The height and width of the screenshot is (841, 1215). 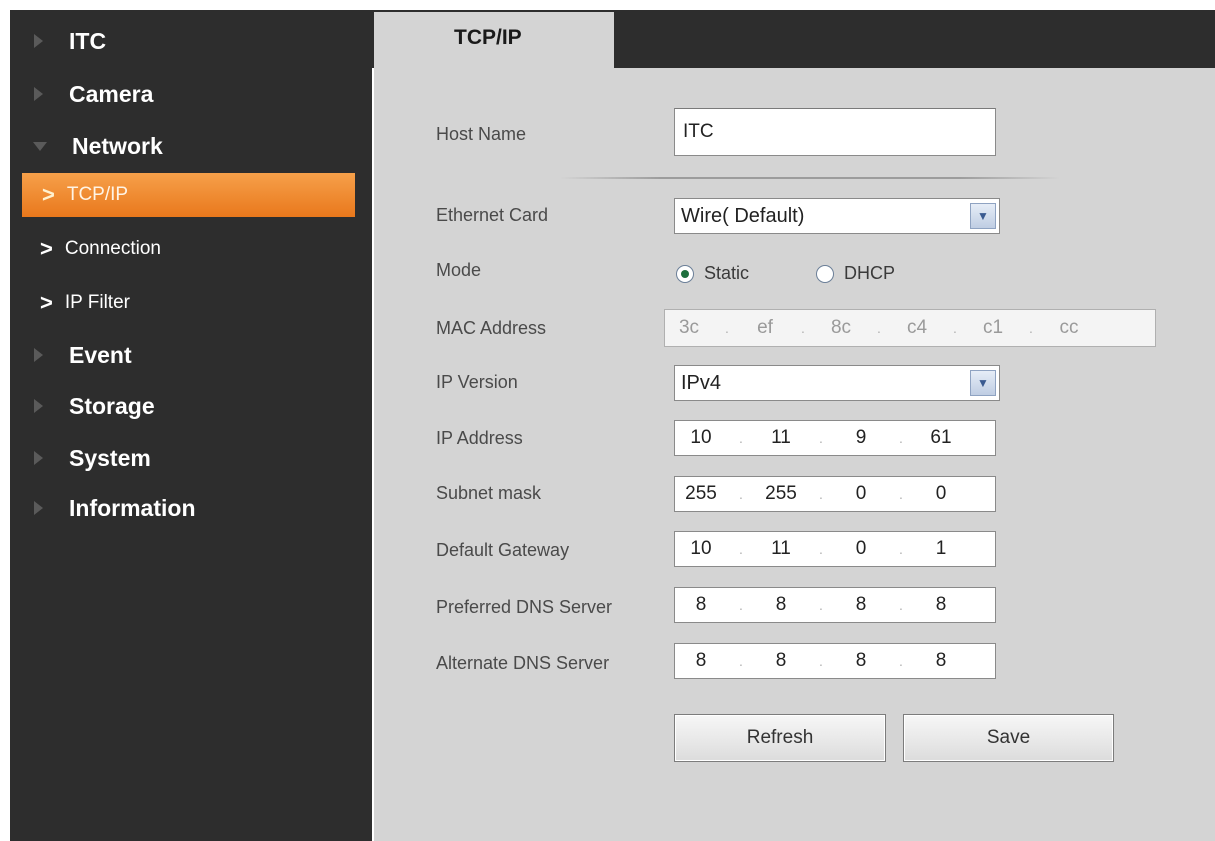 What do you see at coordinates (701, 549) in the screenshot?
I see `gateway-octet: 10` at bounding box center [701, 549].